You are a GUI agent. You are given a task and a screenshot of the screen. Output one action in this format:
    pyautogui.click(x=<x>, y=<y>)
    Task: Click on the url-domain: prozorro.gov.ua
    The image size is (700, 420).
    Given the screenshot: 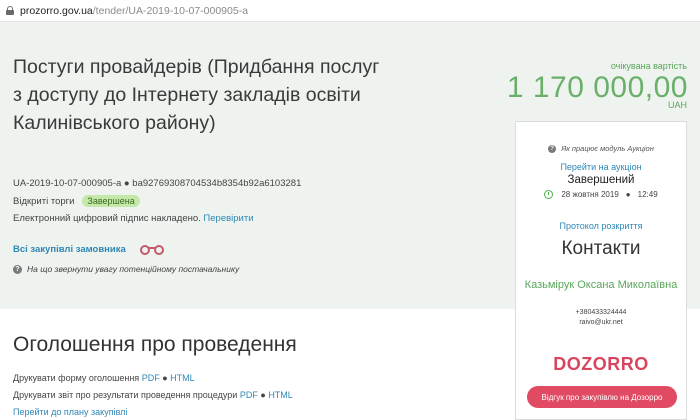 What is the action you would take?
    pyautogui.click(x=56, y=10)
    